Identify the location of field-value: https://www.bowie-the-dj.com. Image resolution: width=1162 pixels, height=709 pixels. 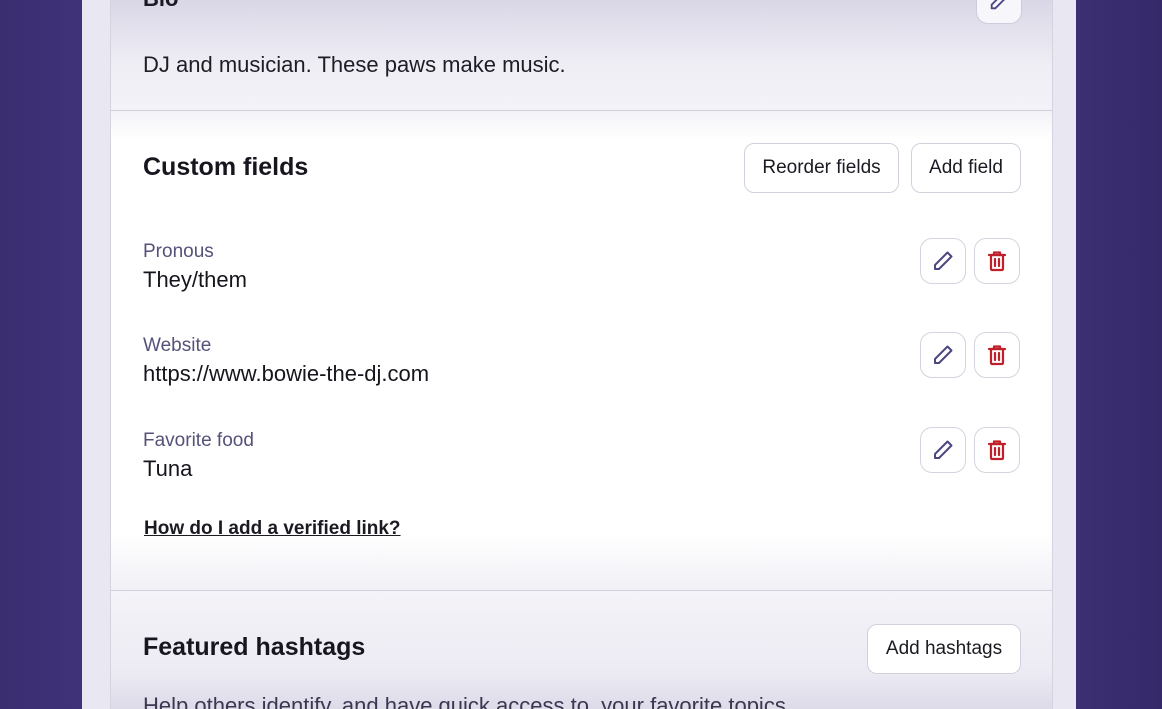
(286, 373).